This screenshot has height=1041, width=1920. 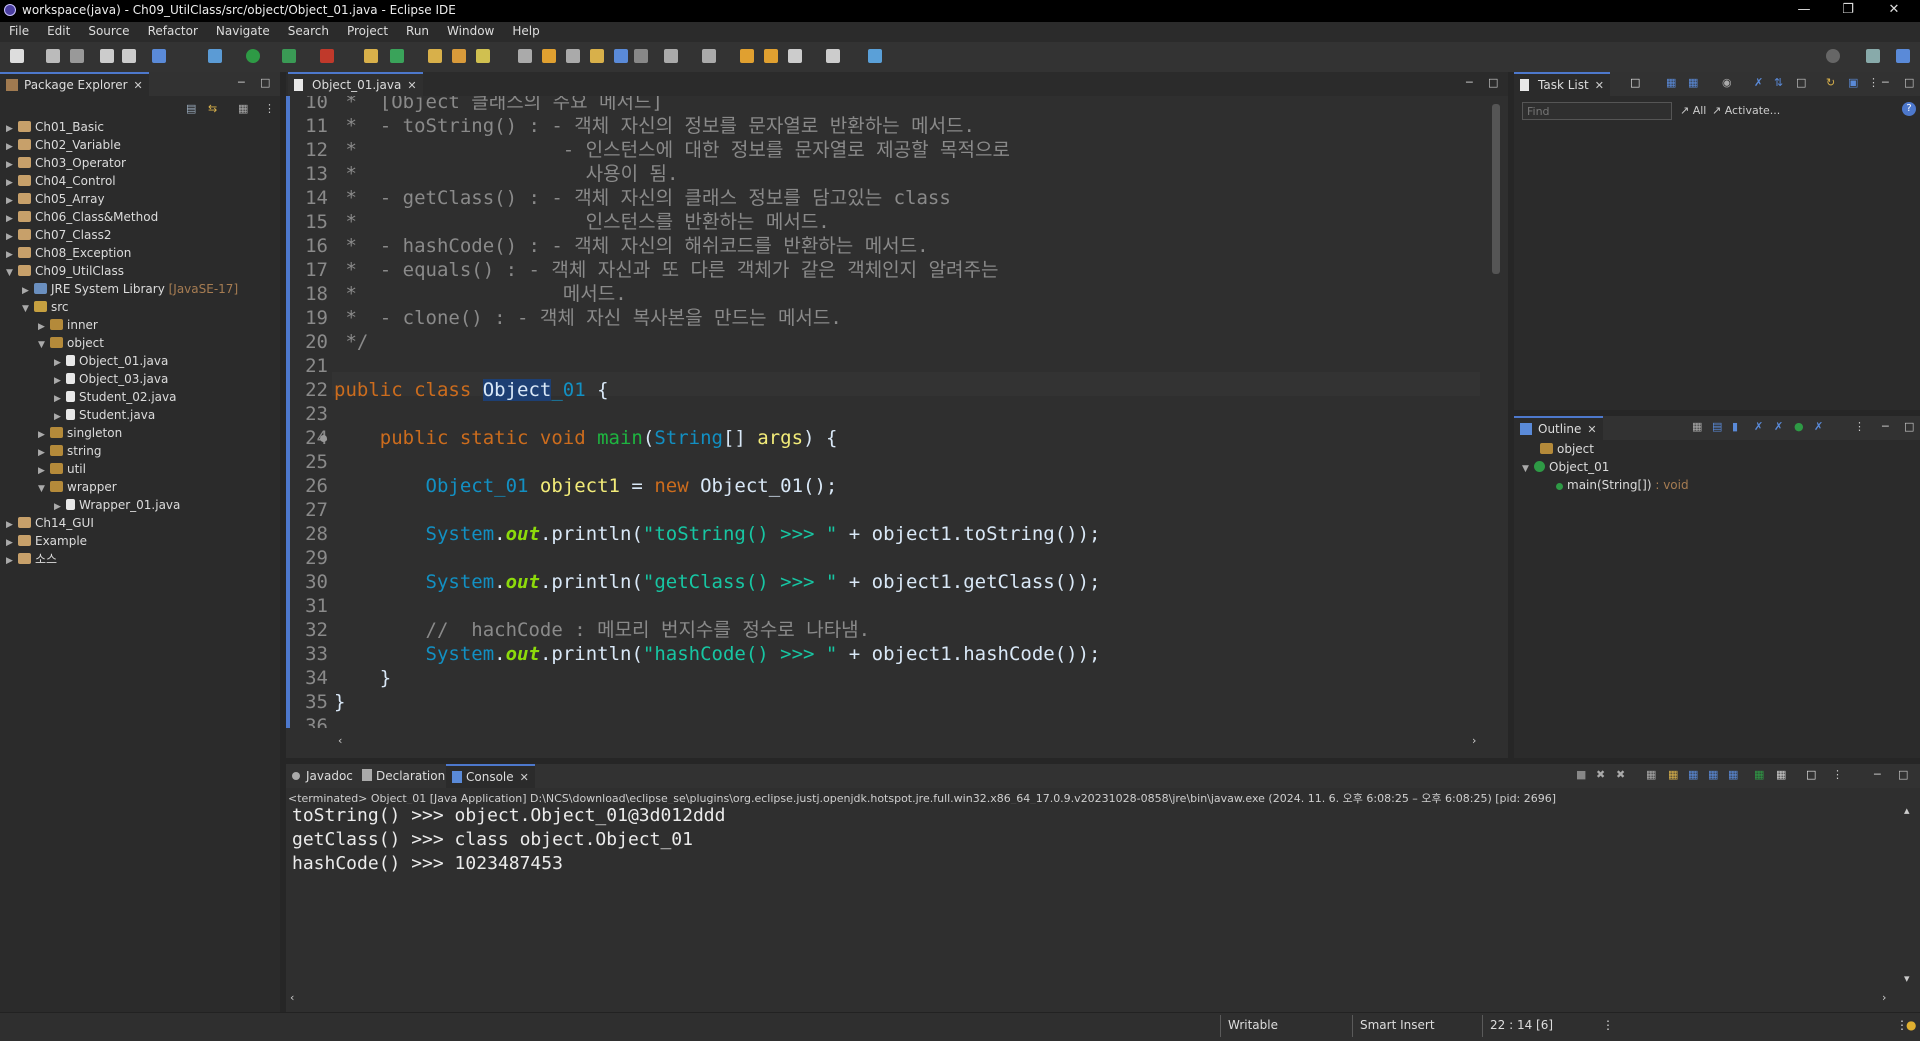 What do you see at coordinates (253, 56) in the screenshot?
I see `run-icon` at bounding box center [253, 56].